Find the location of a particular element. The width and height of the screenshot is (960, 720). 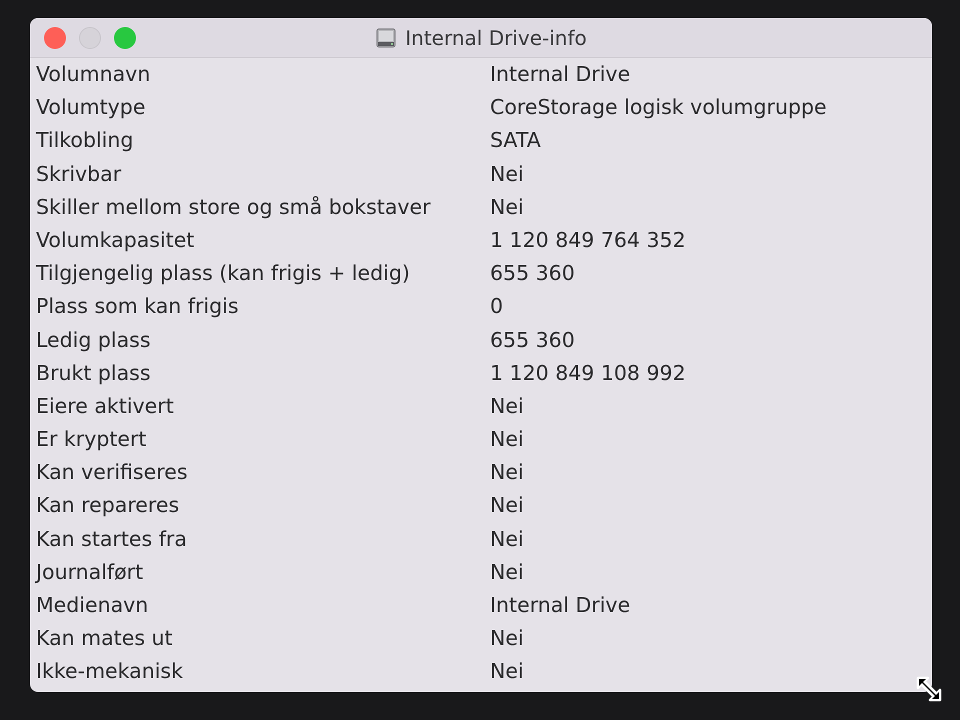

property-value: 1 120 849 764 352 is located at coordinates (588, 240).